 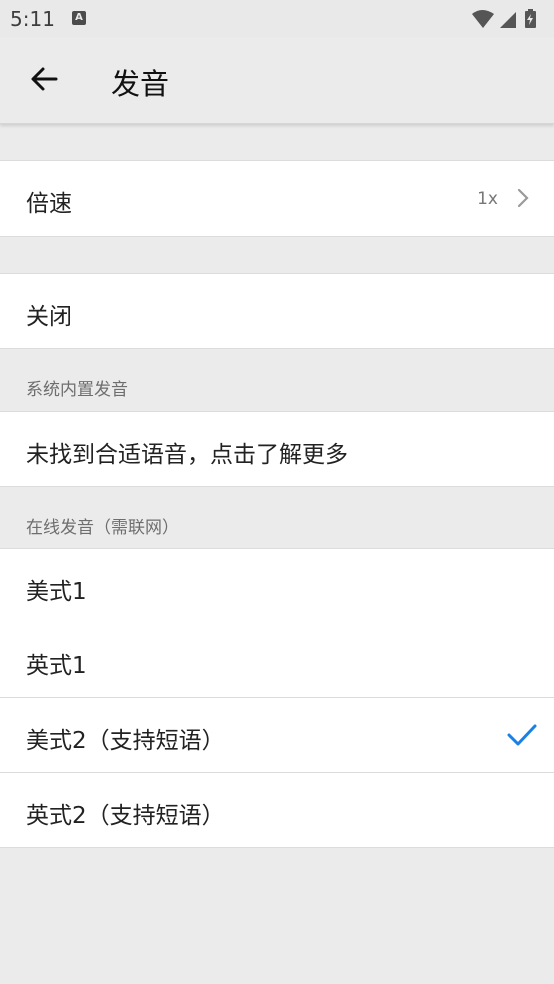 What do you see at coordinates (32, 19) in the screenshot?
I see `status-time: 5:11` at bounding box center [32, 19].